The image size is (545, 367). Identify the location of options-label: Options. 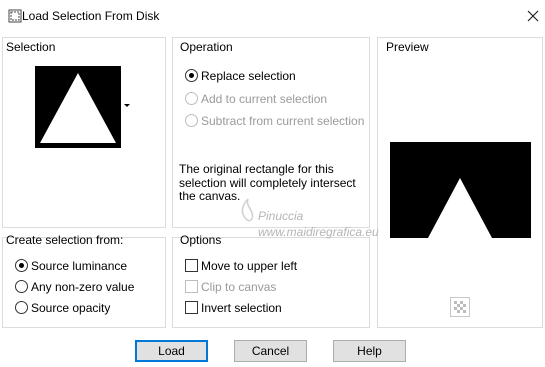
(201, 240).